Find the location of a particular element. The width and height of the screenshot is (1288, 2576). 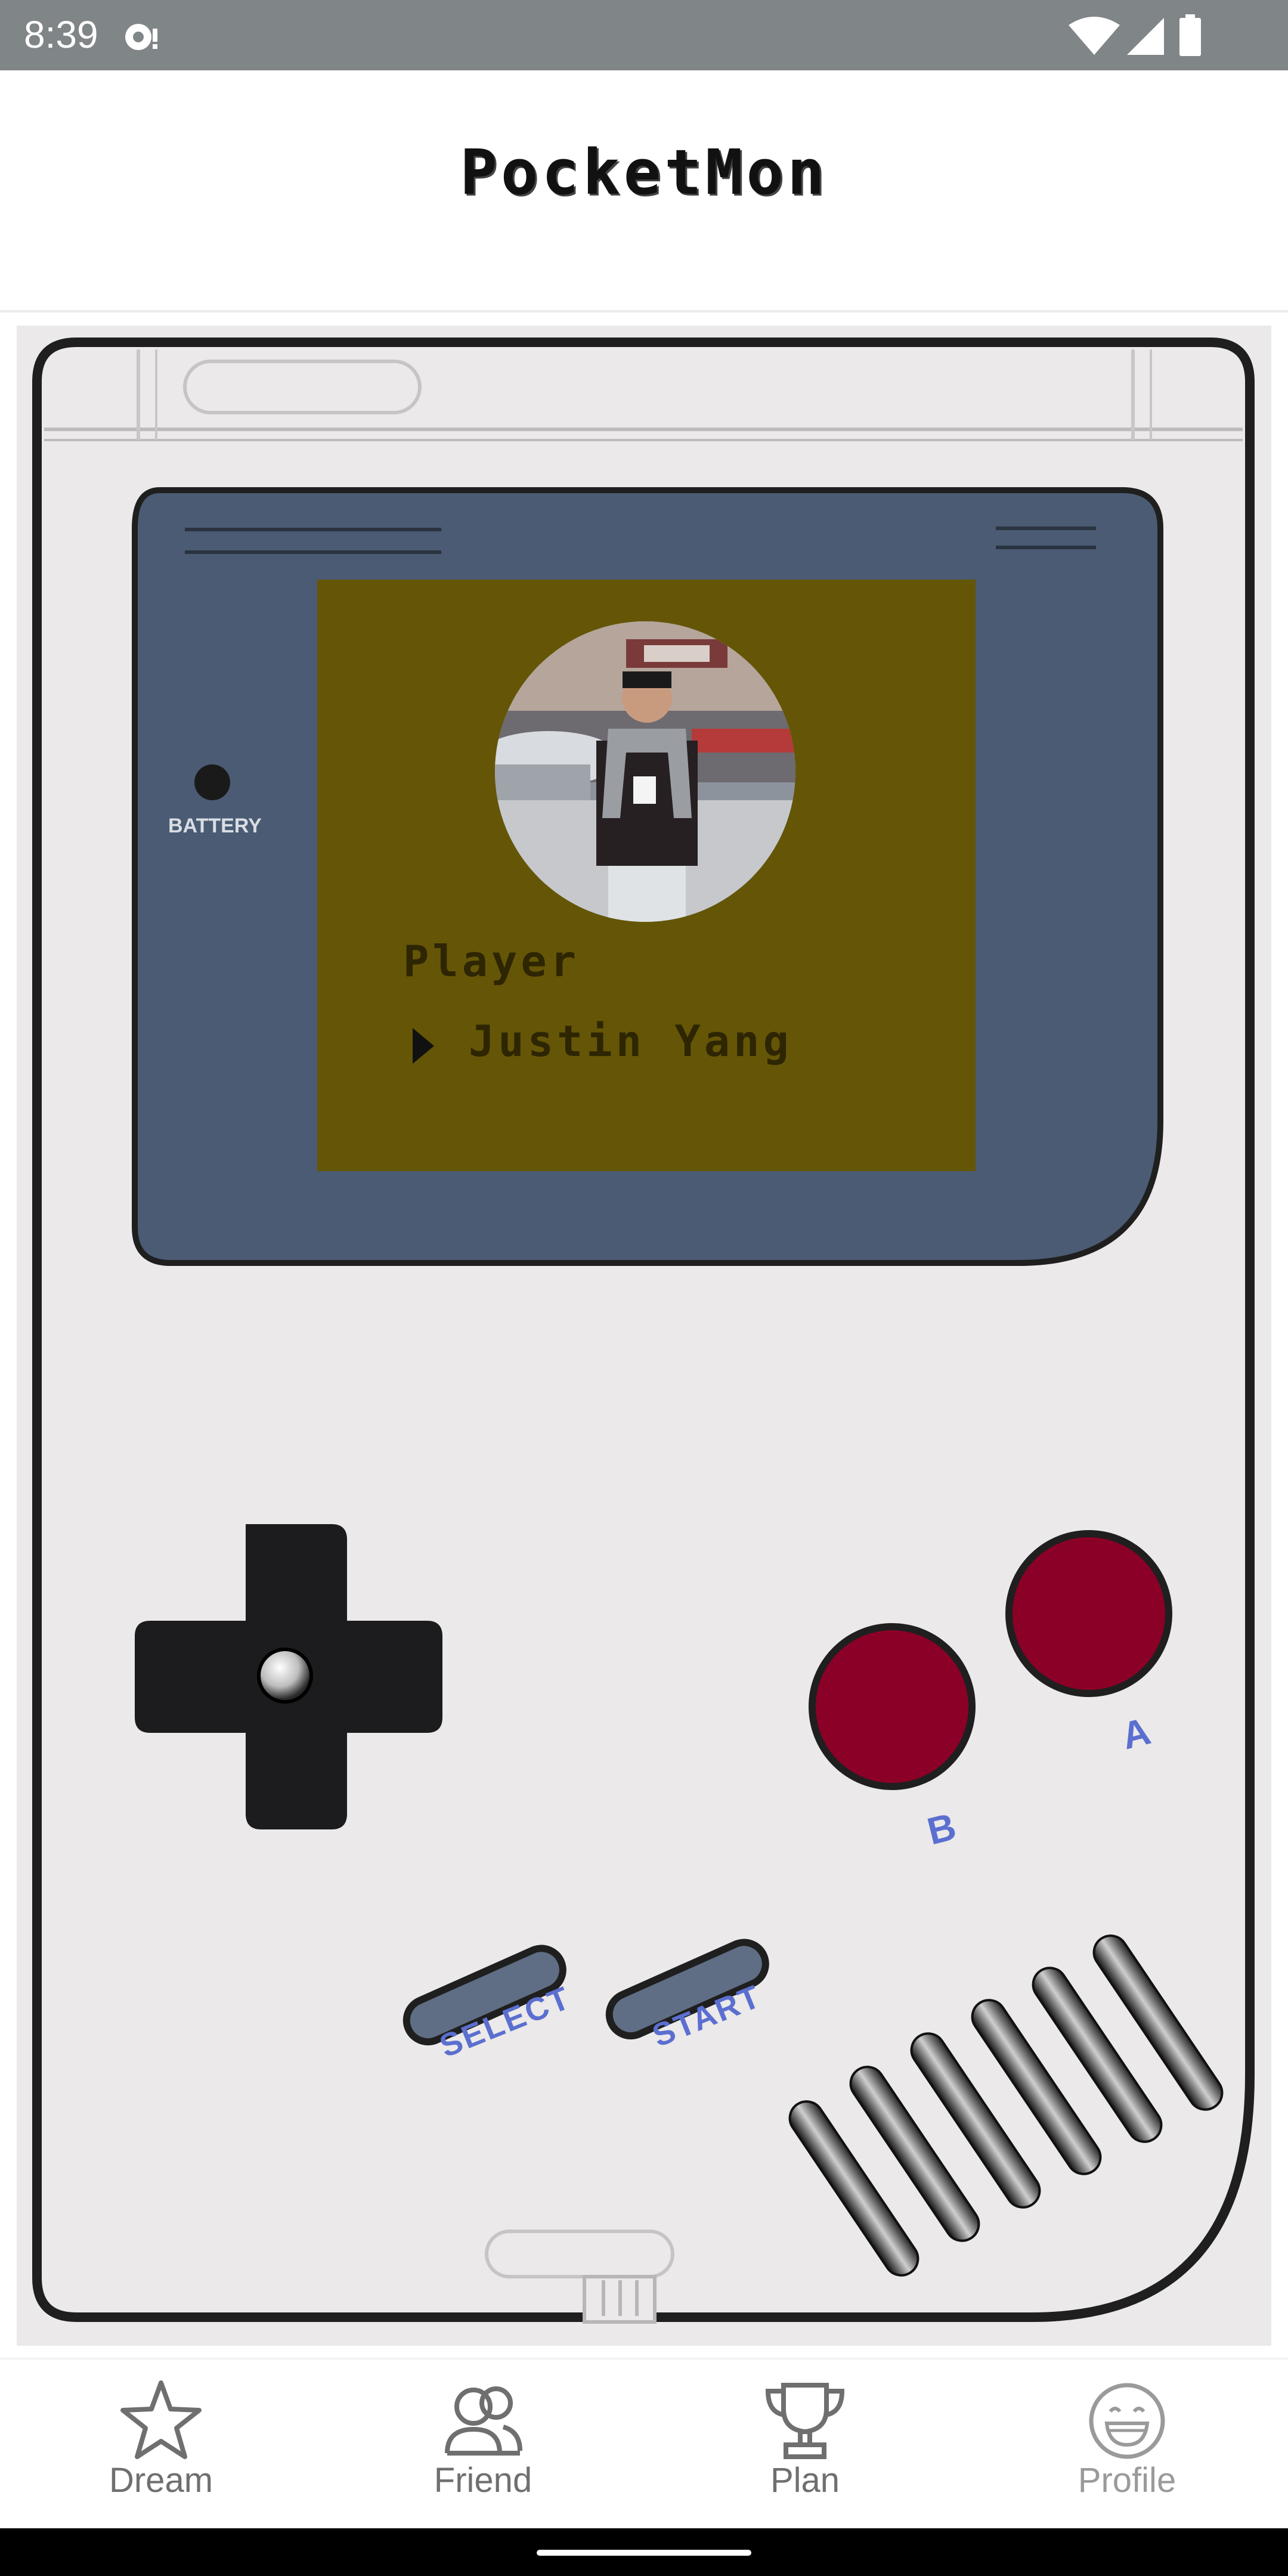

nav-item-friend: Friend is located at coordinates (483, 2451).